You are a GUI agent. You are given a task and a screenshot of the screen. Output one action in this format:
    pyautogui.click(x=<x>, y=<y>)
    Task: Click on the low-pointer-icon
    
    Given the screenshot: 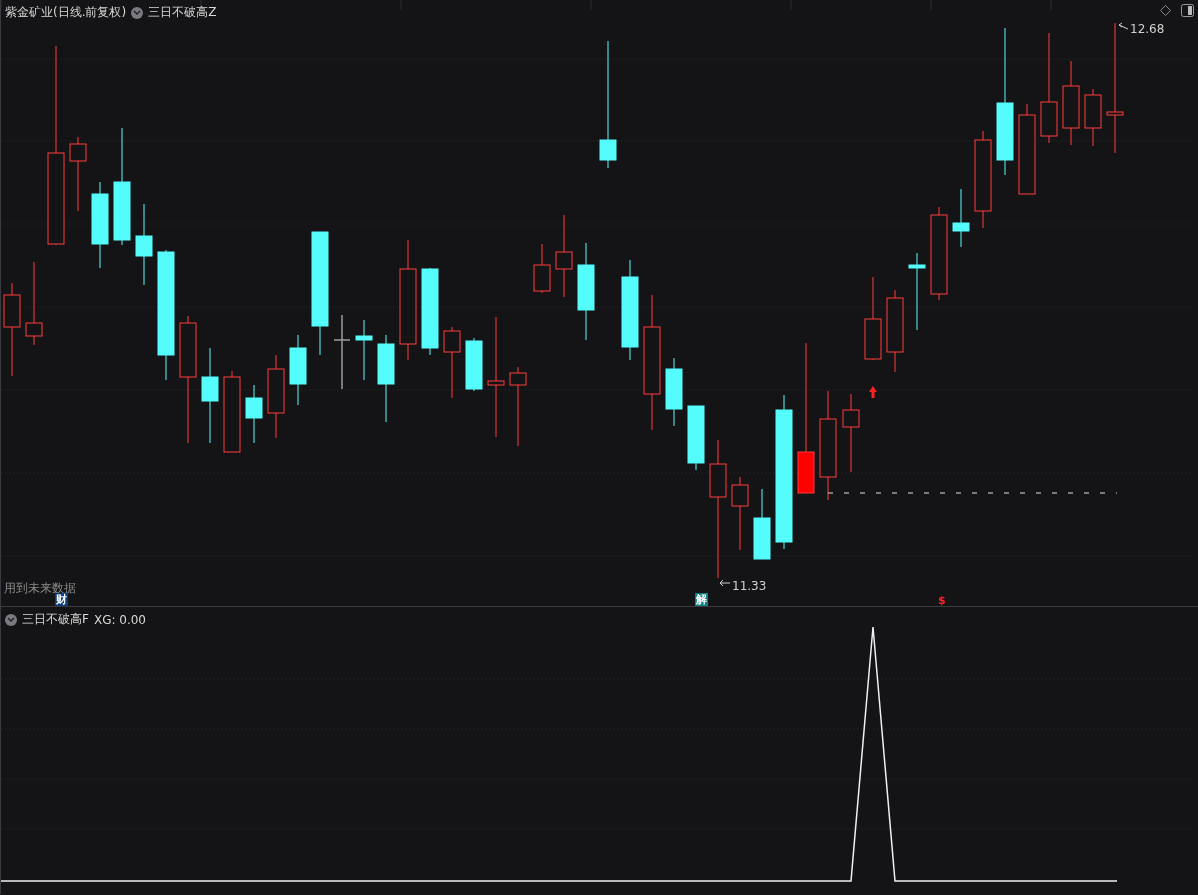 What is the action you would take?
    pyautogui.click(x=725, y=583)
    